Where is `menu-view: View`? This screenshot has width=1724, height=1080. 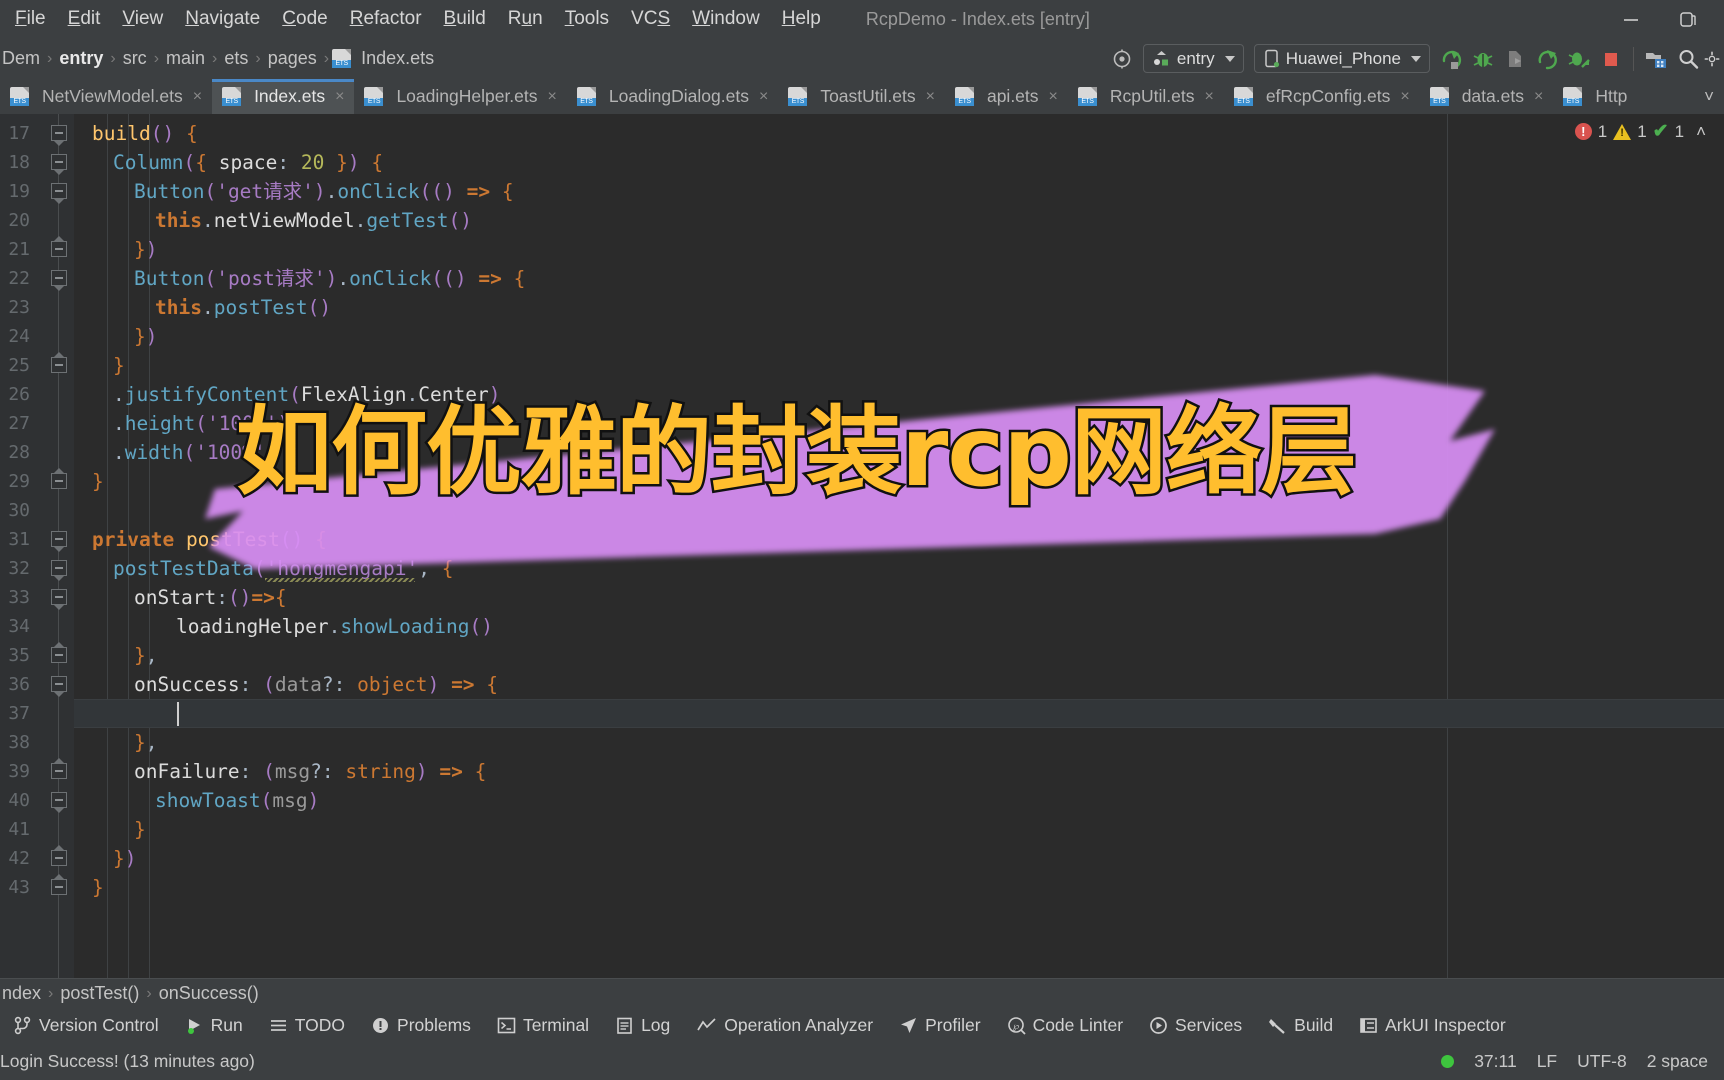 menu-view: View is located at coordinates (142, 19).